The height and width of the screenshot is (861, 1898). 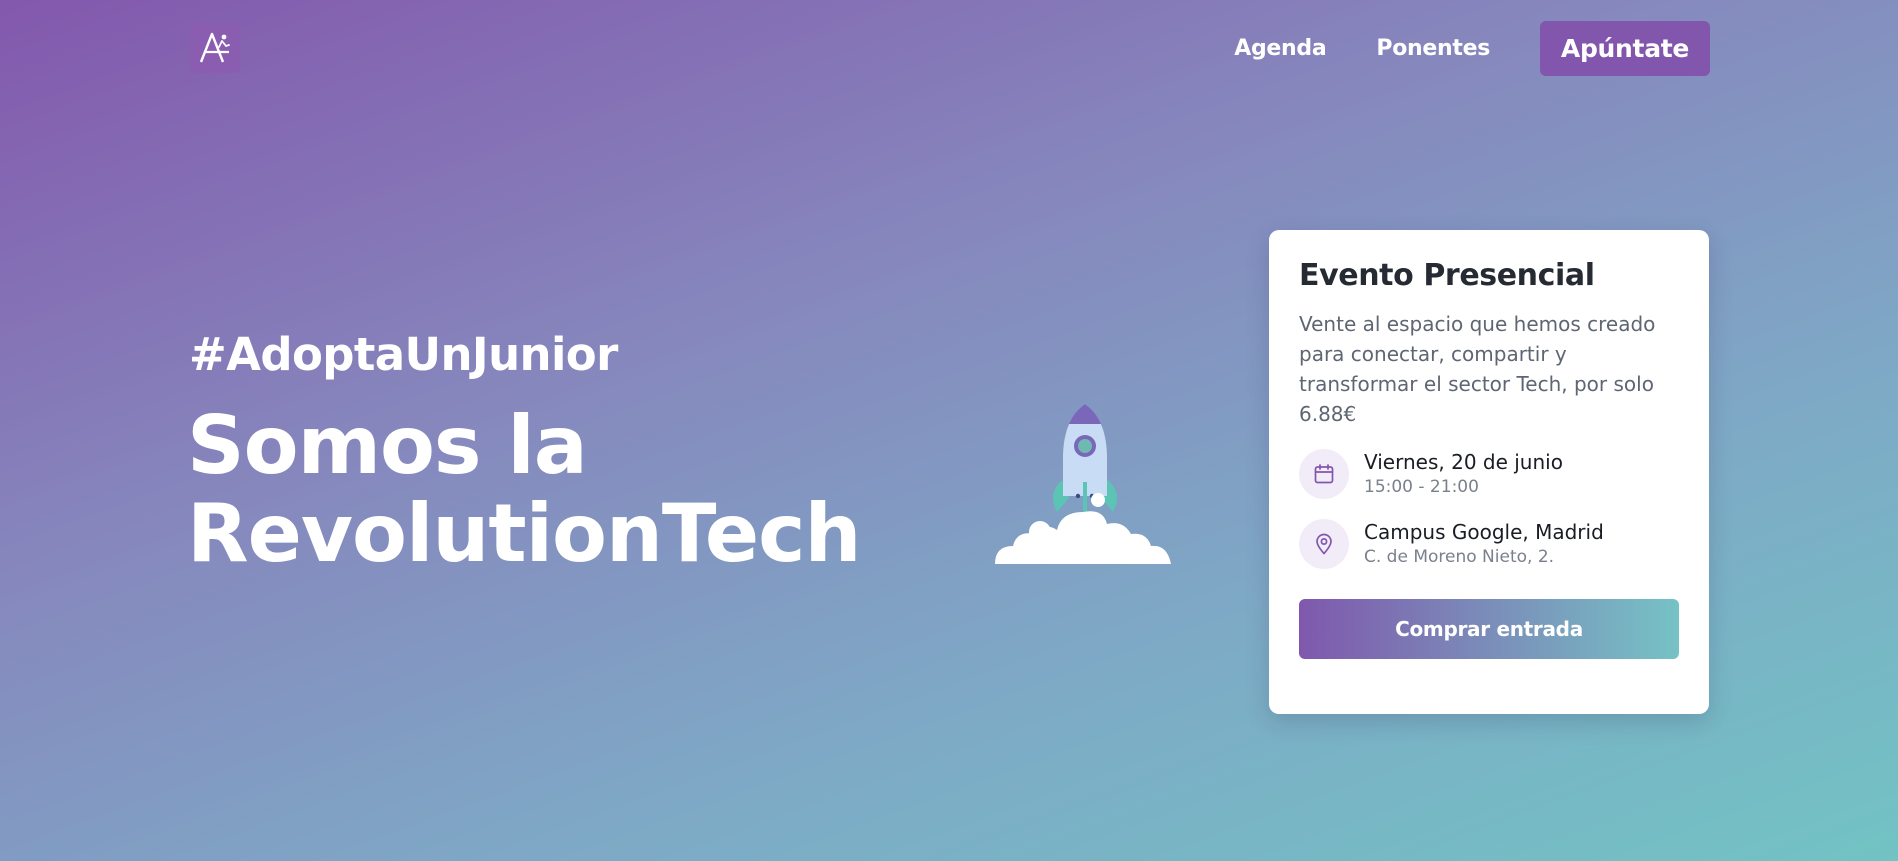 I want to click on event-card-title: Evento Presencial, so click(x=1447, y=275).